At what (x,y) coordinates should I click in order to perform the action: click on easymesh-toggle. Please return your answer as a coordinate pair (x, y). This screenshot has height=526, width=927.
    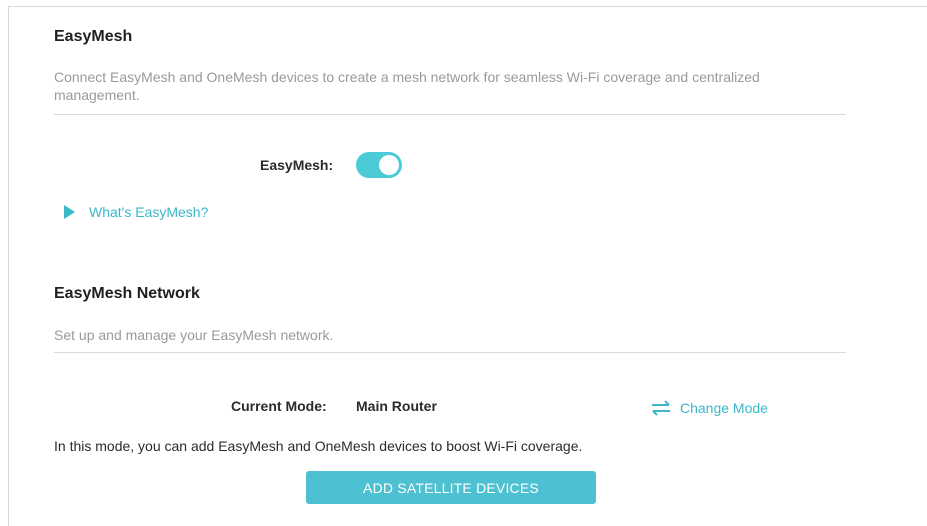
    Looking at the image, I should click on (379, 165).